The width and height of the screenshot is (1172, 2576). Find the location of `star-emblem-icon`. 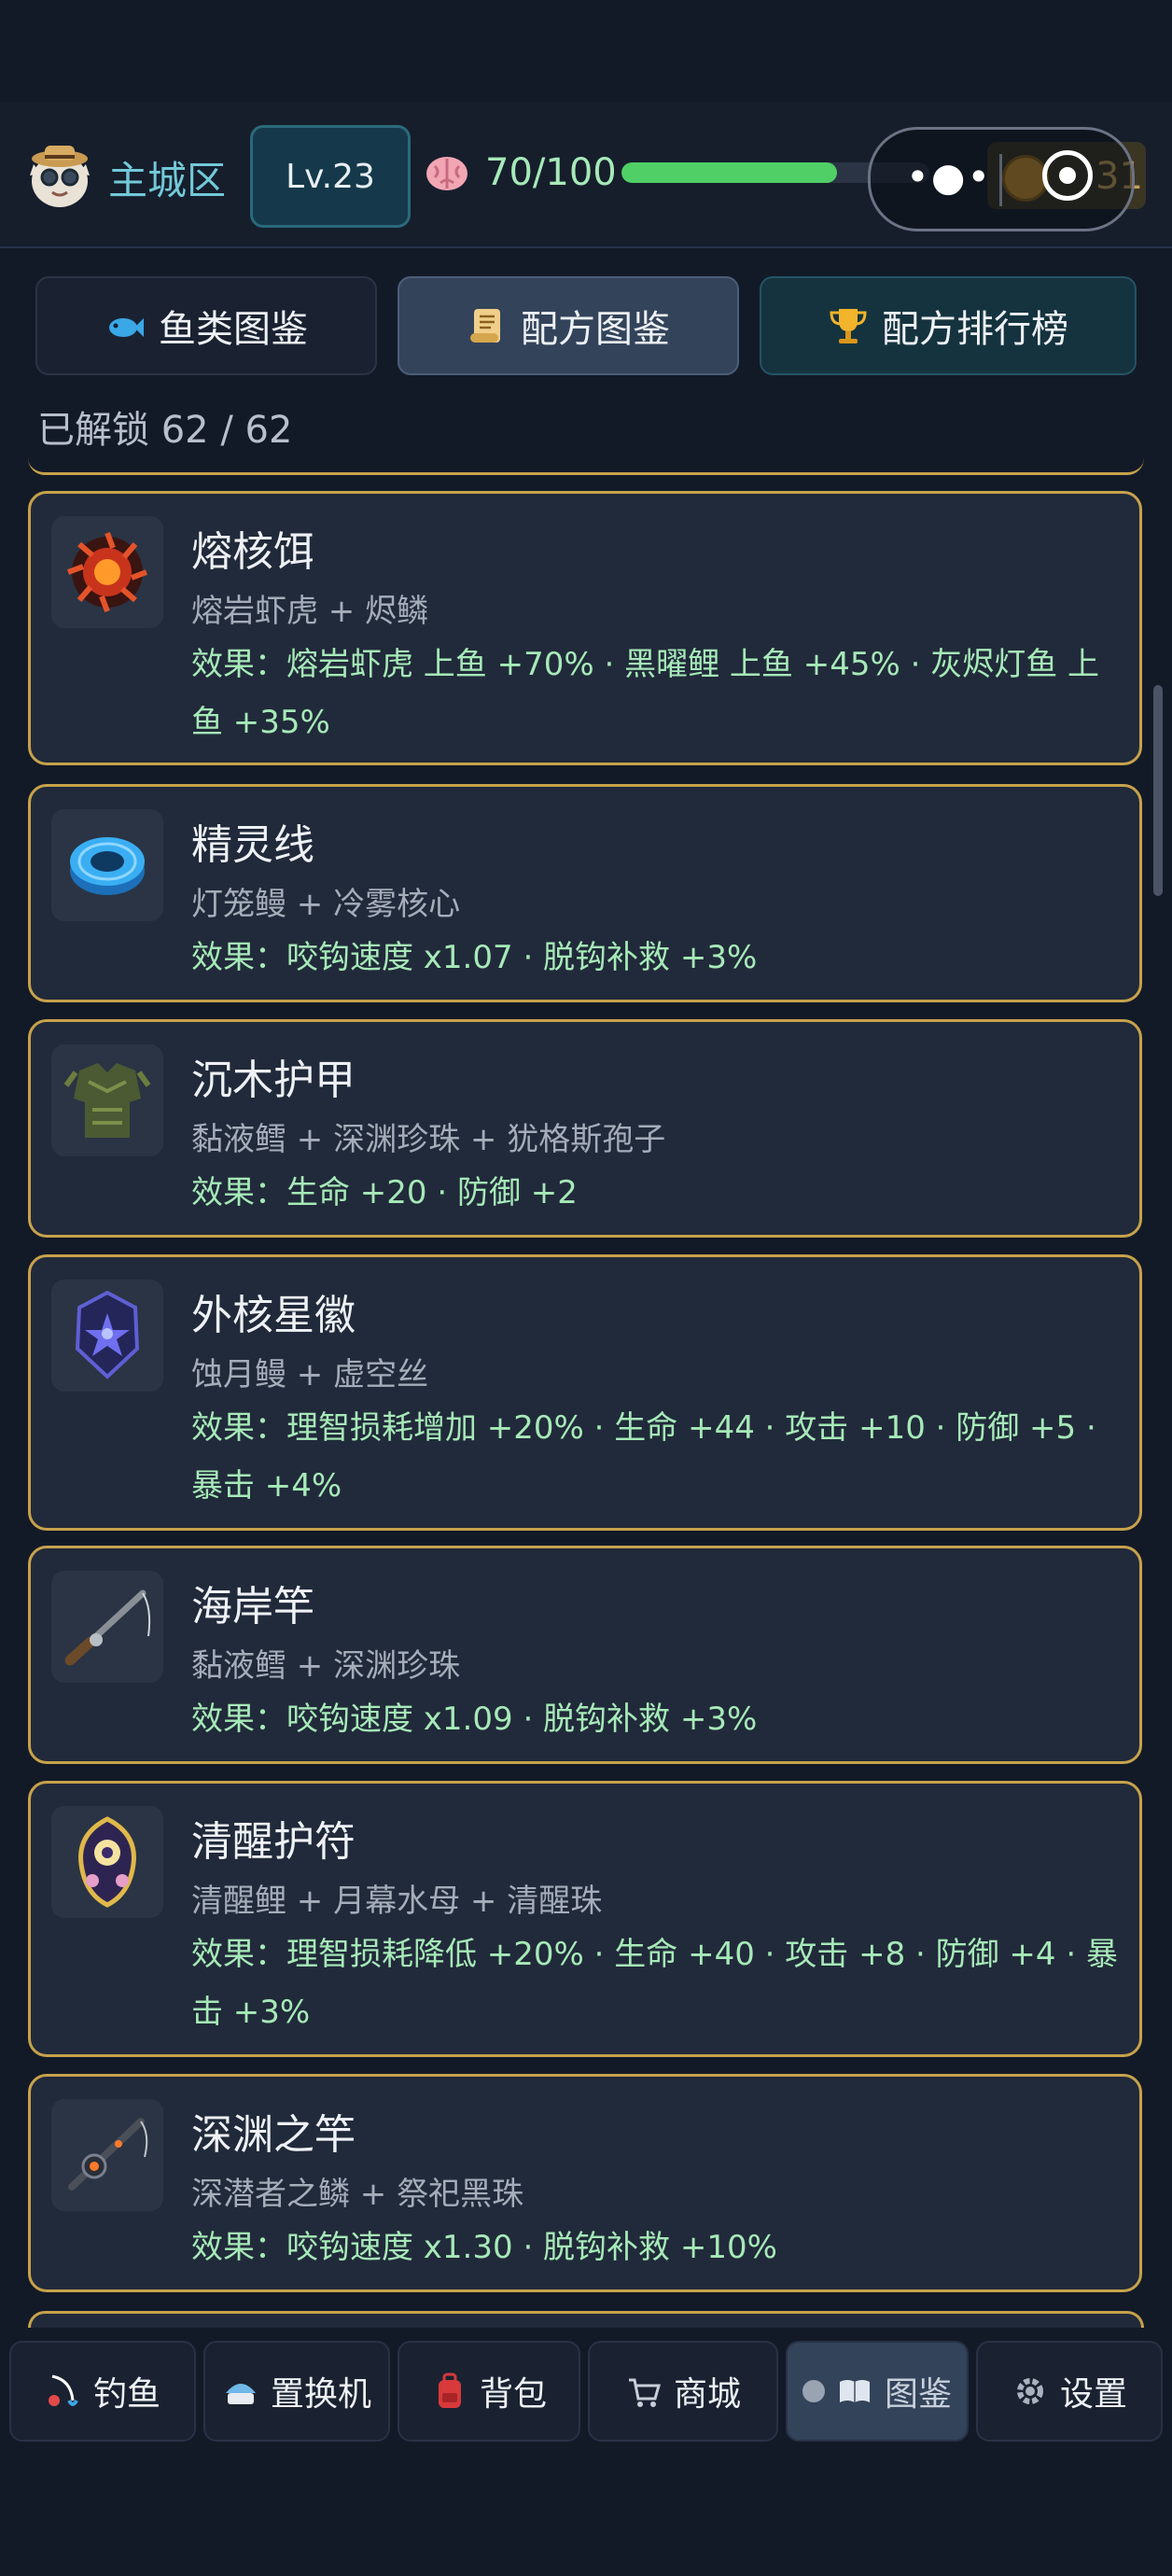

star-emblem-icon is located at coordinates (107, 1336).